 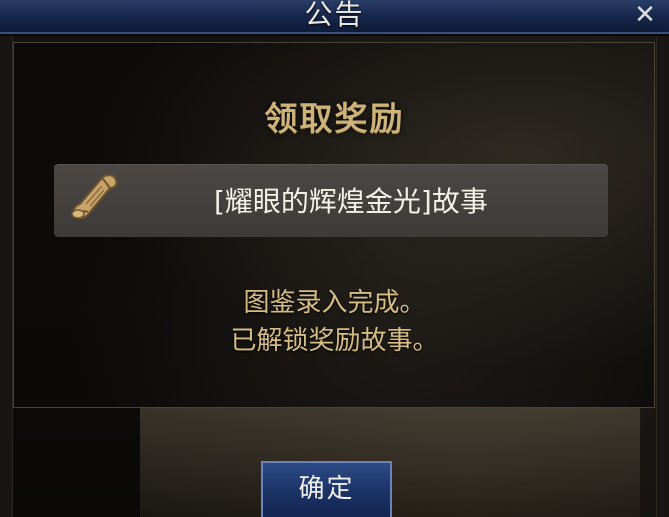 I want to click on reward-name: [耀眼的辉煌金光]故事, so click(x=351, y=201).